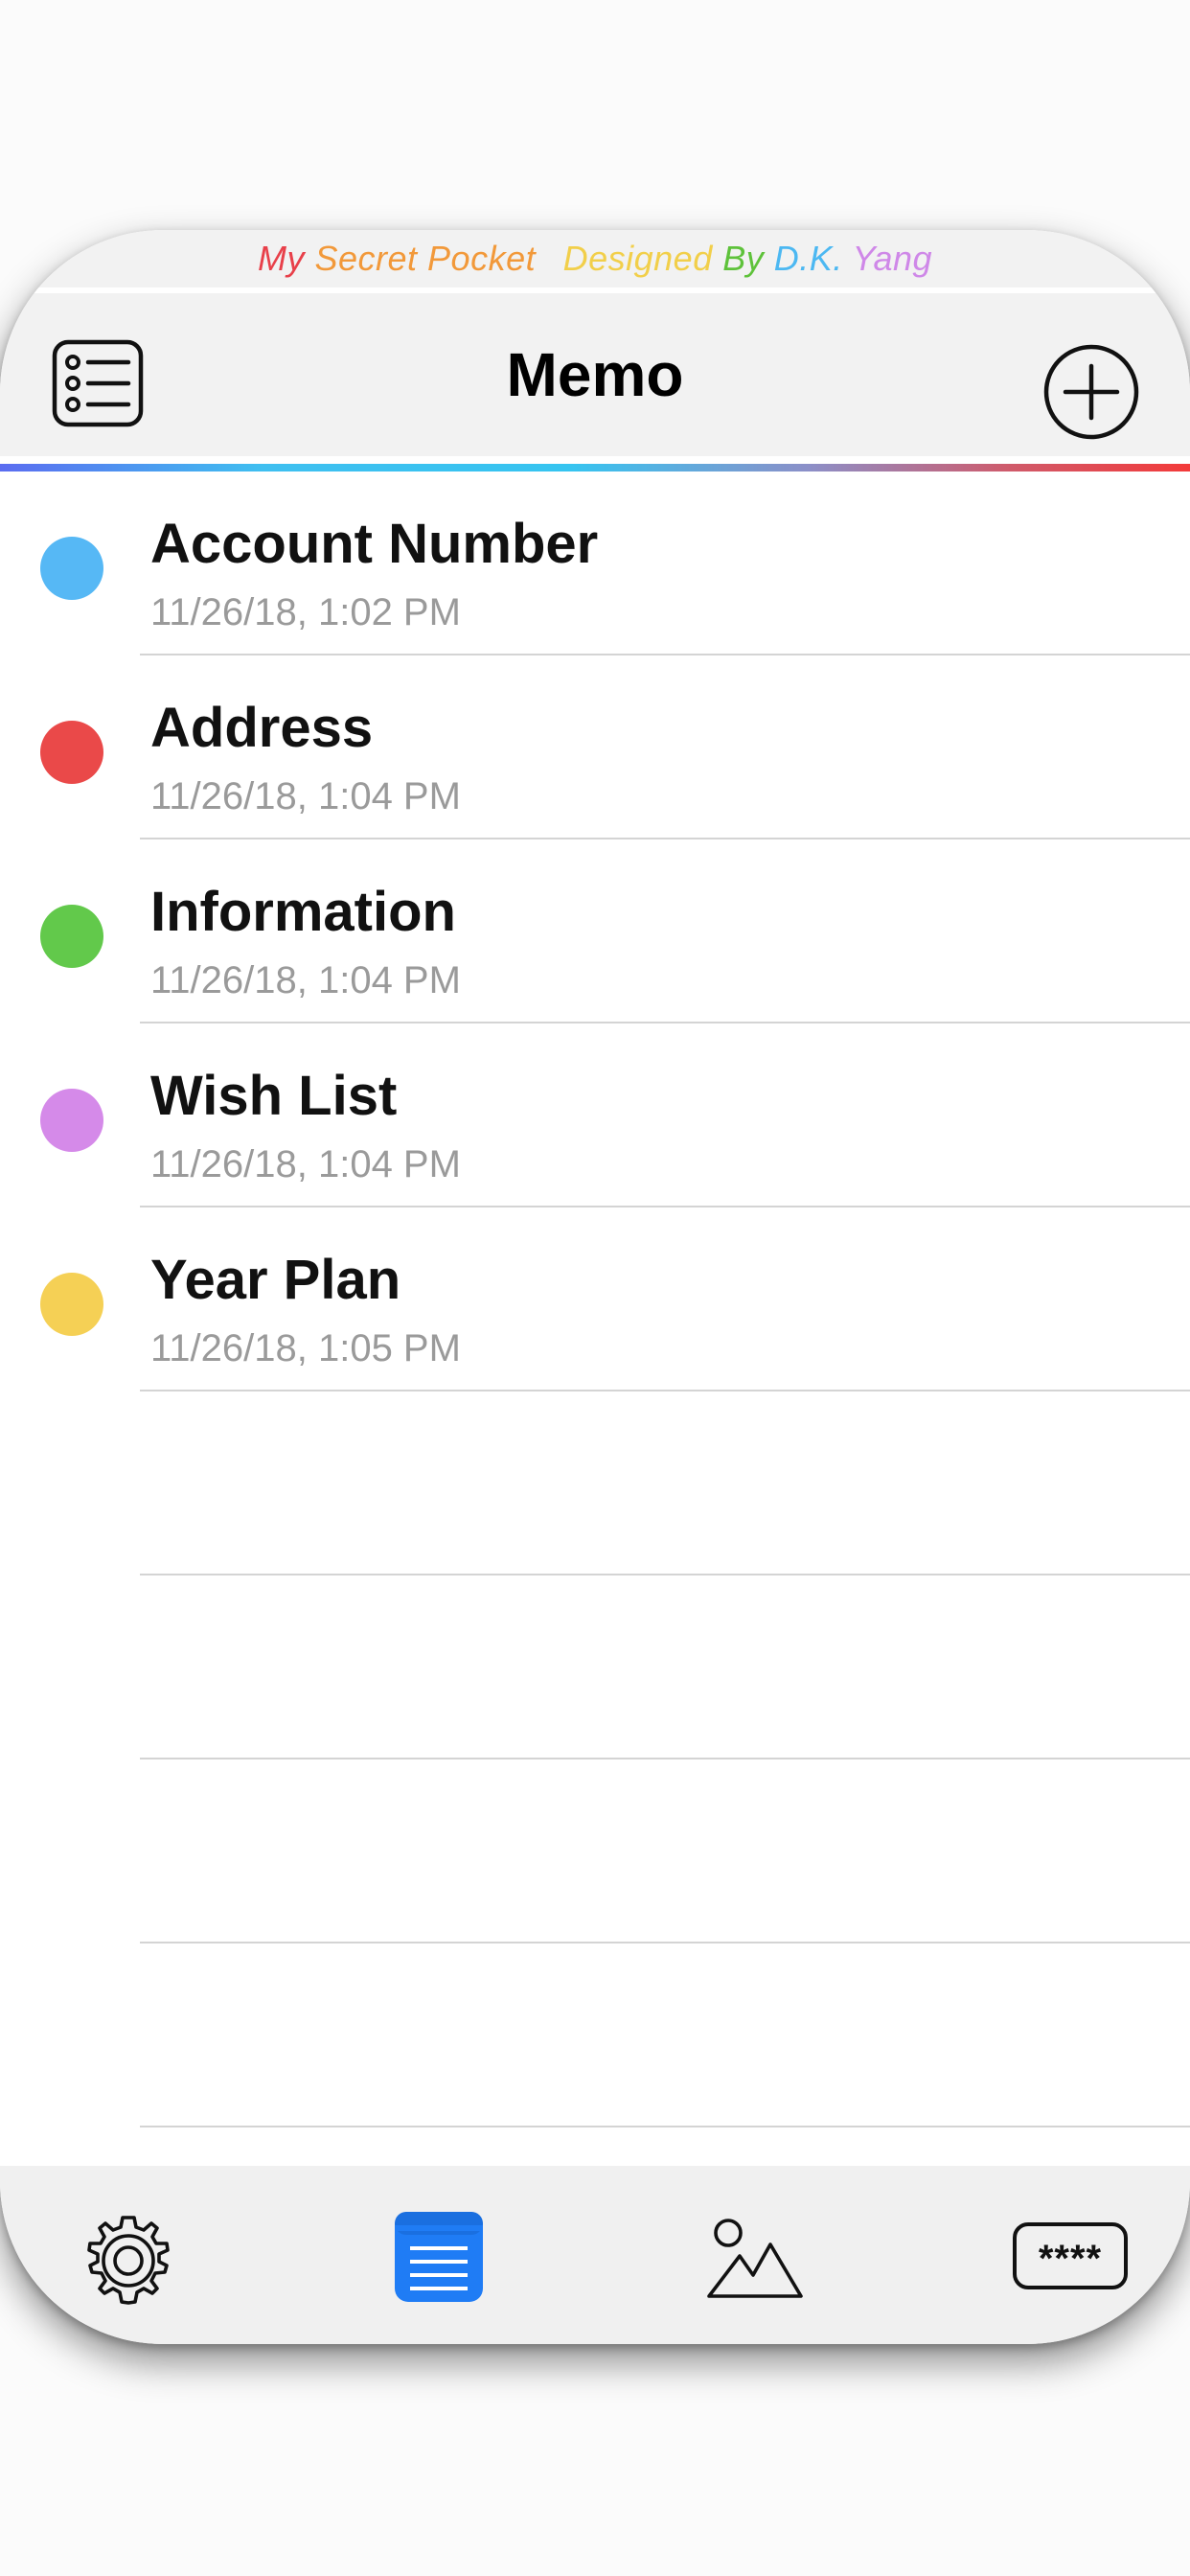 The width and height of the screenshot is (1190, 2576). What do you see at coordinates (1070, 2259) in the screenshot?
I see `password-glyph: ****` at bounding box center [1070, 2259].